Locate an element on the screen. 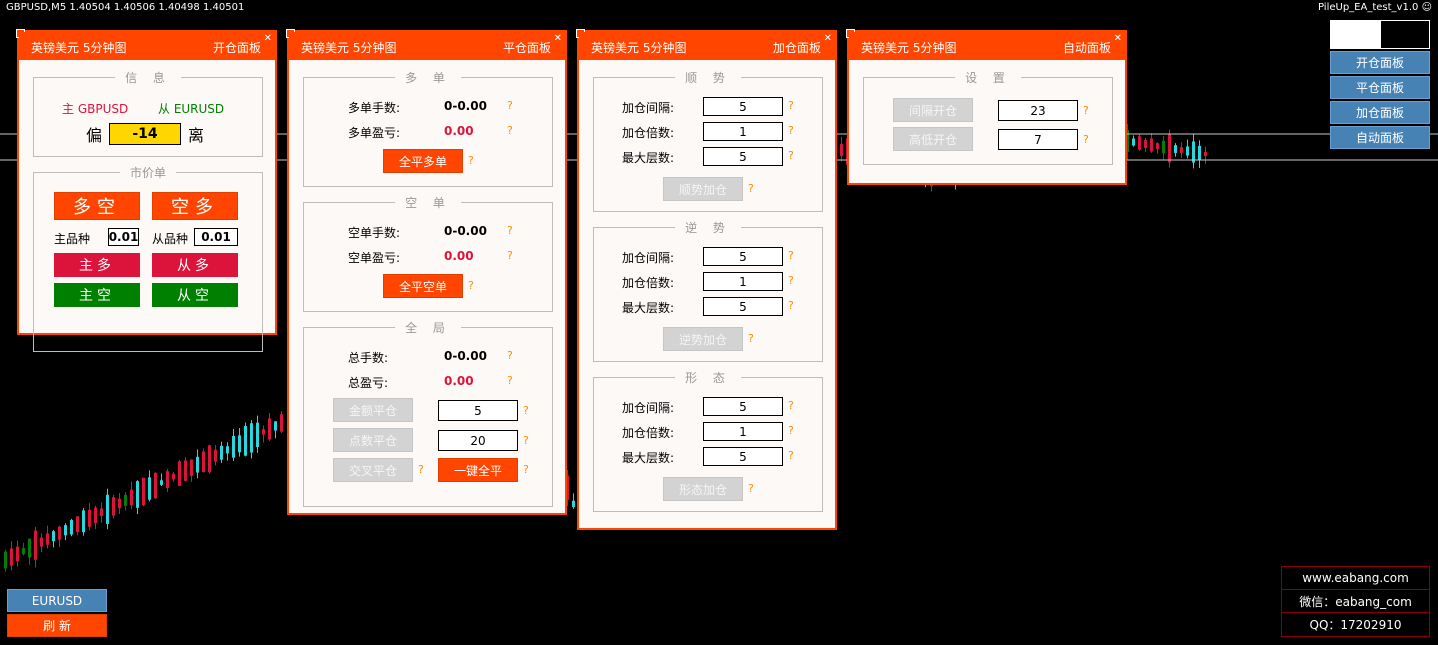 Image resolution: width=1438 pixels, height=645 pixels. long-short-button: 多空 is located at coordinates (97, 206).